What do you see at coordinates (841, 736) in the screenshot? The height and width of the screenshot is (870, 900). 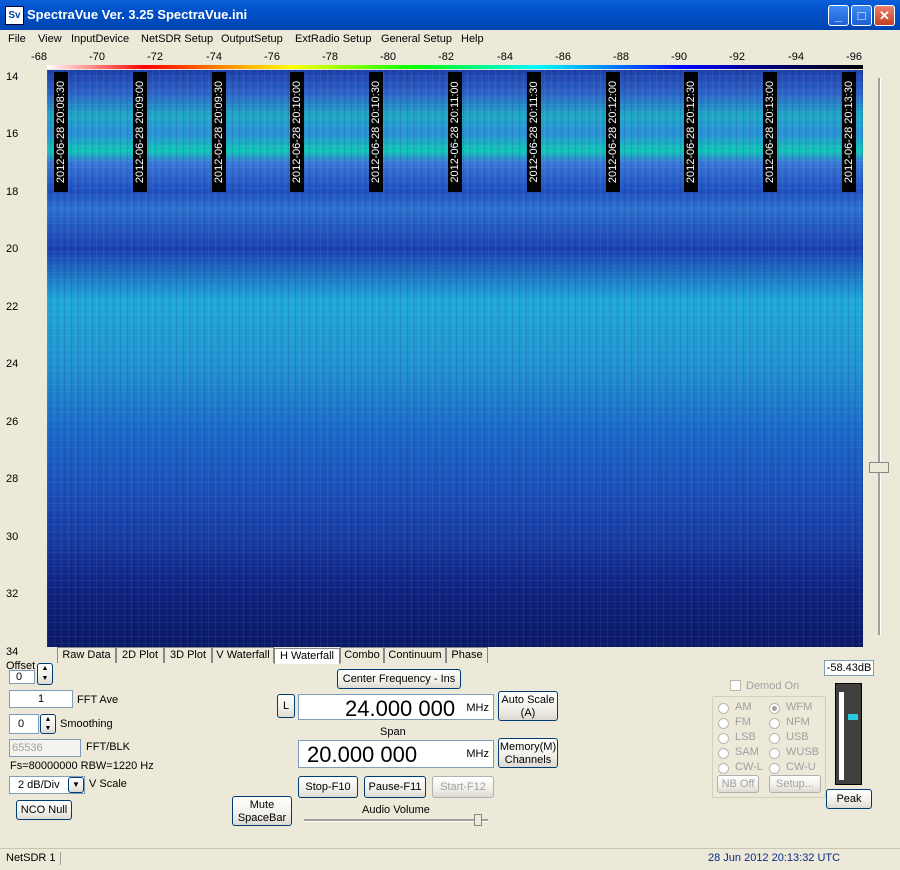 I see `meter-bar` at bounding box center [841, 736].